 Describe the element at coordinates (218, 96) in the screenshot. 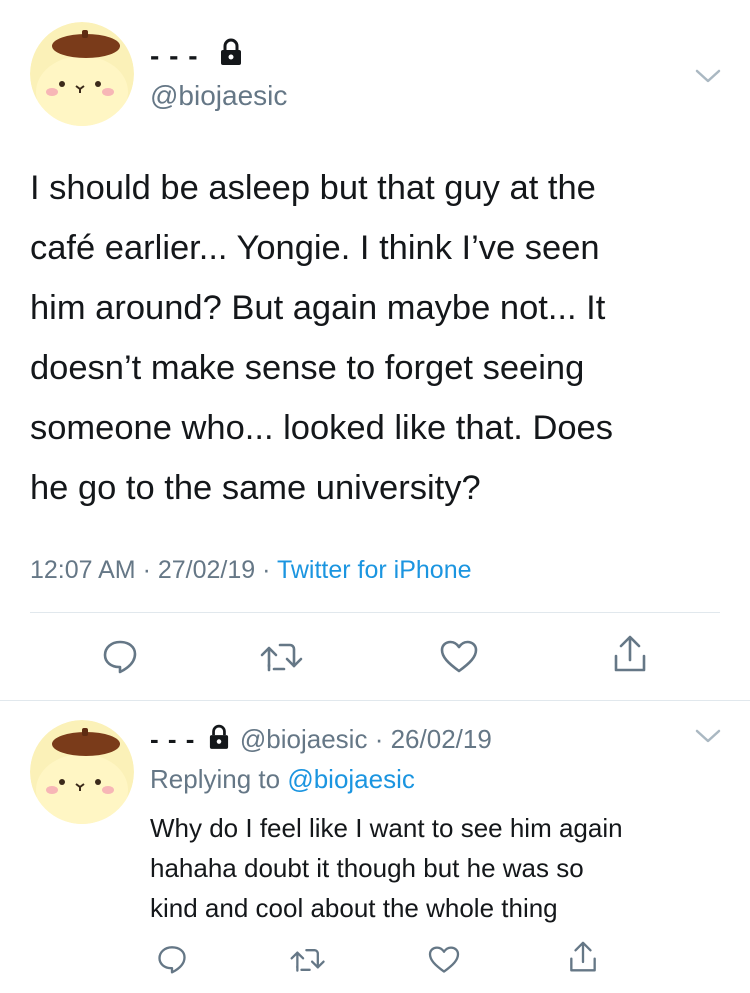

I see `author-handle: @biojaesic` at that location.